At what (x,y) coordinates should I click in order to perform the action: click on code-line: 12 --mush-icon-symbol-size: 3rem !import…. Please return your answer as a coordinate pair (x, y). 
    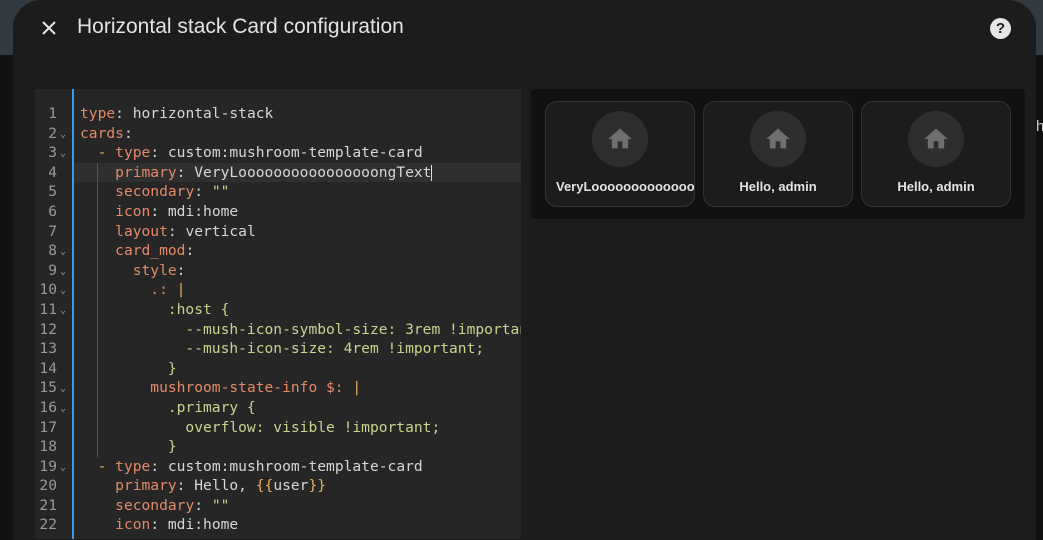
    Looking at the image, I should click on (278, 330).